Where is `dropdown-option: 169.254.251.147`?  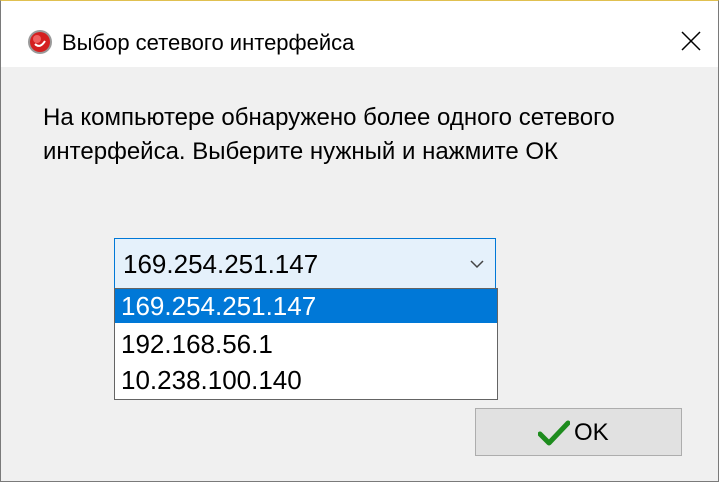
dropdown-option: 169.254.251.147 is located at coordinates (306, 306).